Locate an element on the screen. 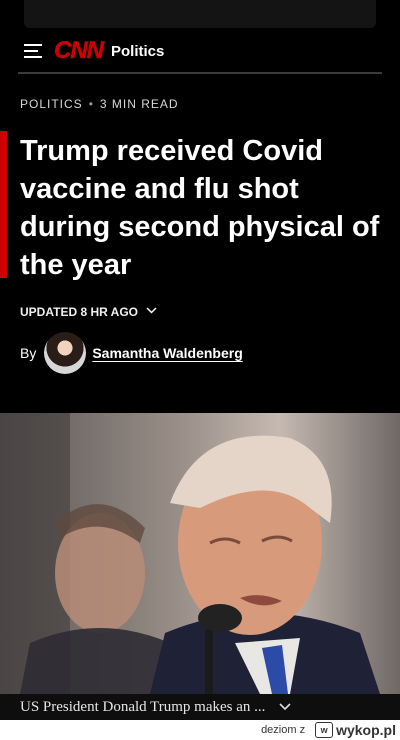 The width and height of the screenshot is (400, 740). section-title: Politics is located at coordinates (137, 51).